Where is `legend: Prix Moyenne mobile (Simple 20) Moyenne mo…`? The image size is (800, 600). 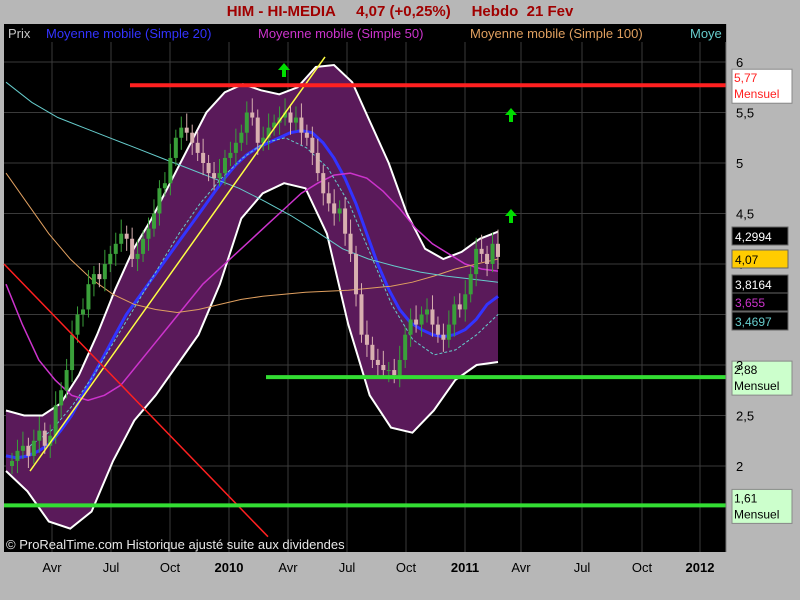
legend: Prix Moyenne mobile (Simple 20) Moyenne mo… is located at coordinates (365, 33).